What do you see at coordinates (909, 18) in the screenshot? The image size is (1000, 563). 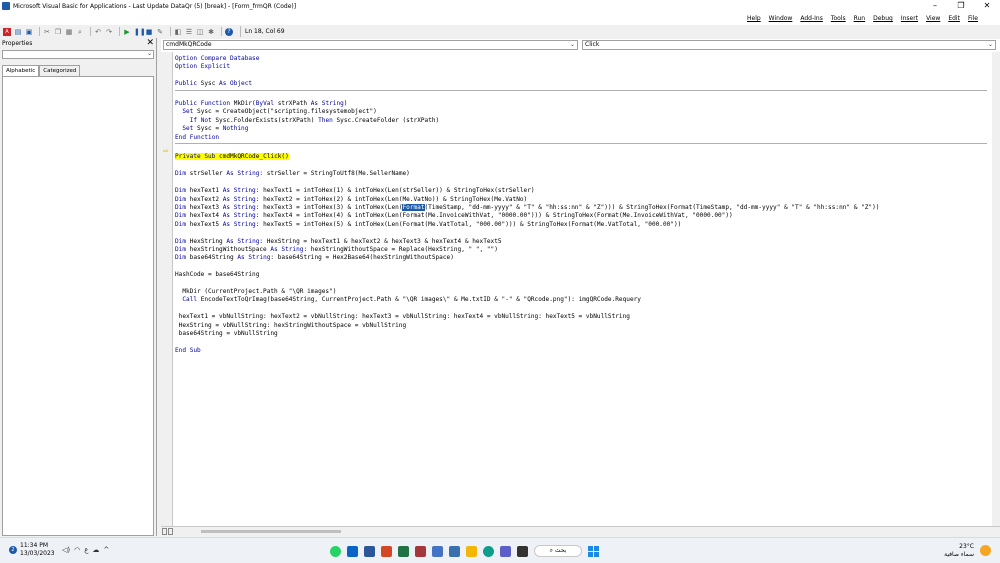 I see `menu-insert: Insert` at bounding box center [909, 18].